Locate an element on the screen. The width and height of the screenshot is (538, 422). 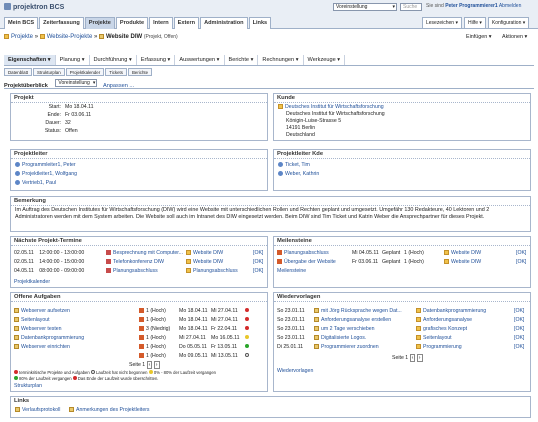
resubmission-item: Datenbankprogrammierung is located at coordinates (451, 311).